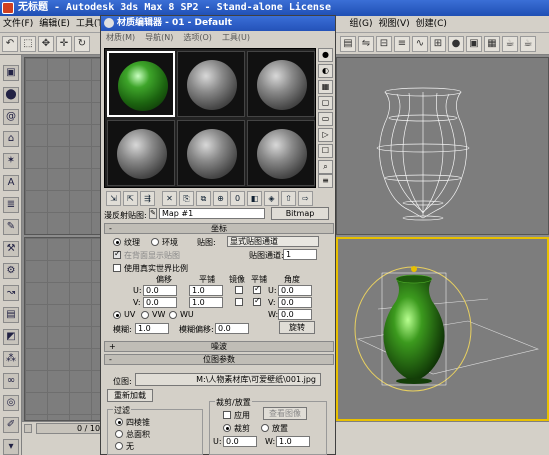 The height and width of the screenshot is (455, 549). Describe the element at coordinates (11, 183) in the screenshot. I see `text-icon: A` at that location.